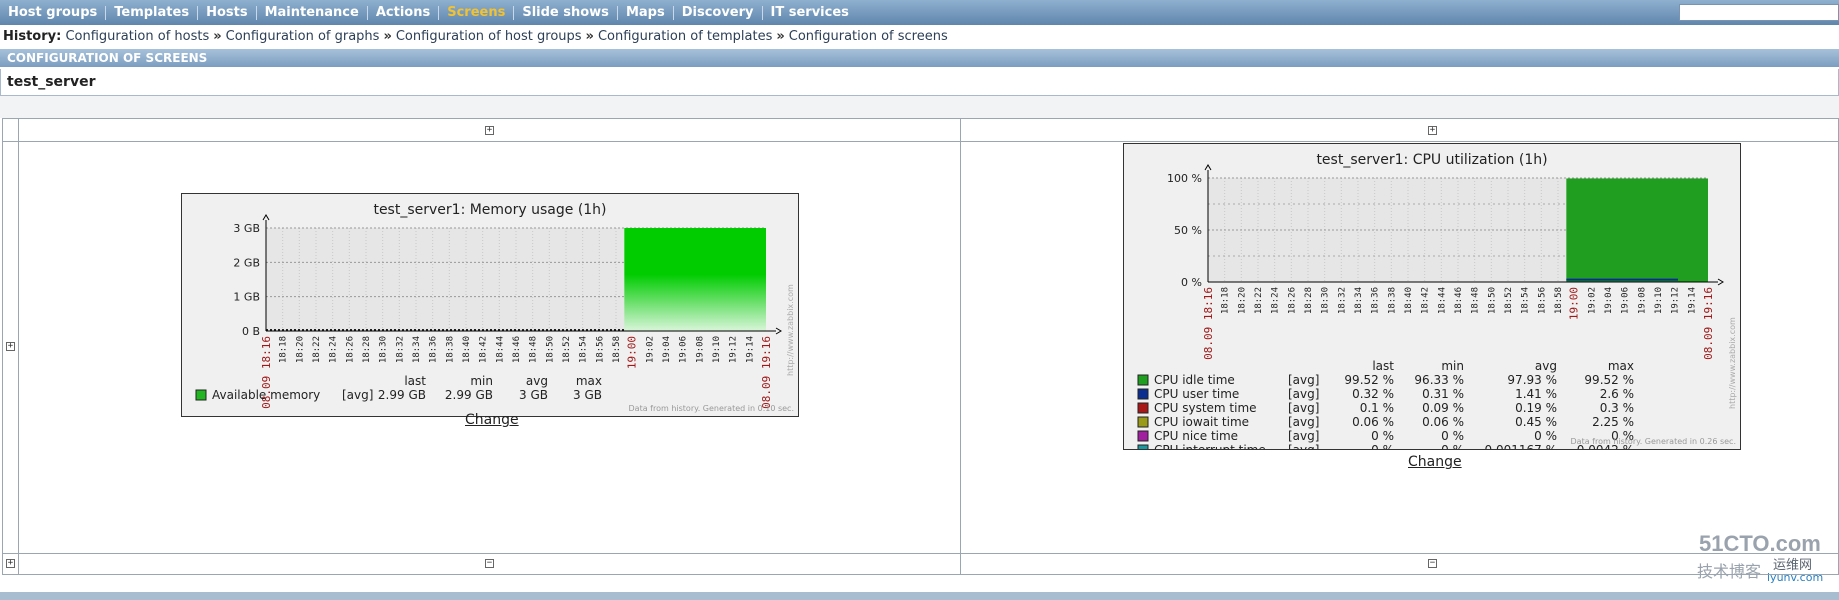 The height and width of the screenshot is (600, 1839). What do you see at coordinates (1637, 230) in the screenshot?
I see `data-area-cpu-idle-time` at bounding box center [1637, 230].